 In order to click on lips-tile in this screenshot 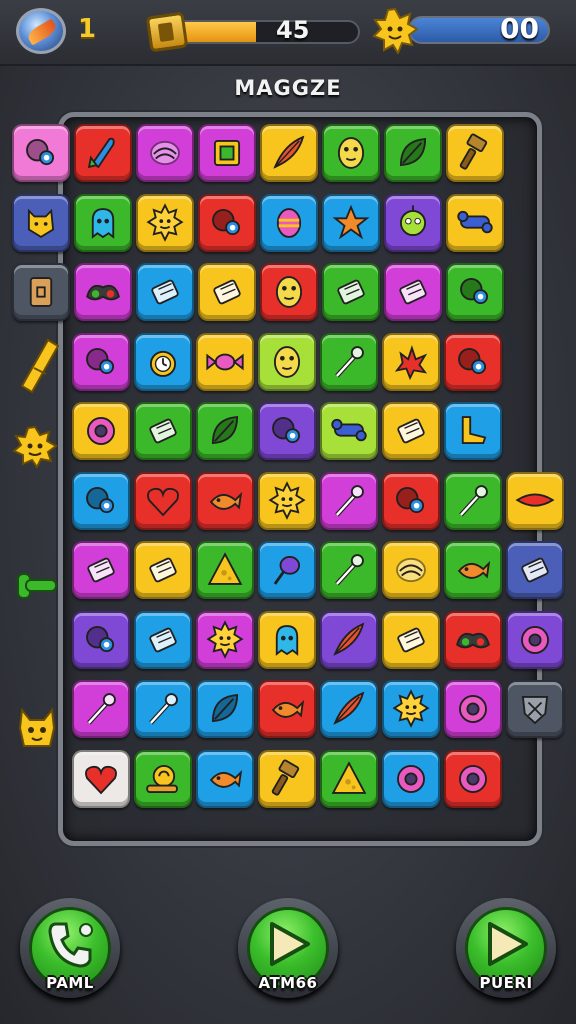, I will do `click(535, 501)`.